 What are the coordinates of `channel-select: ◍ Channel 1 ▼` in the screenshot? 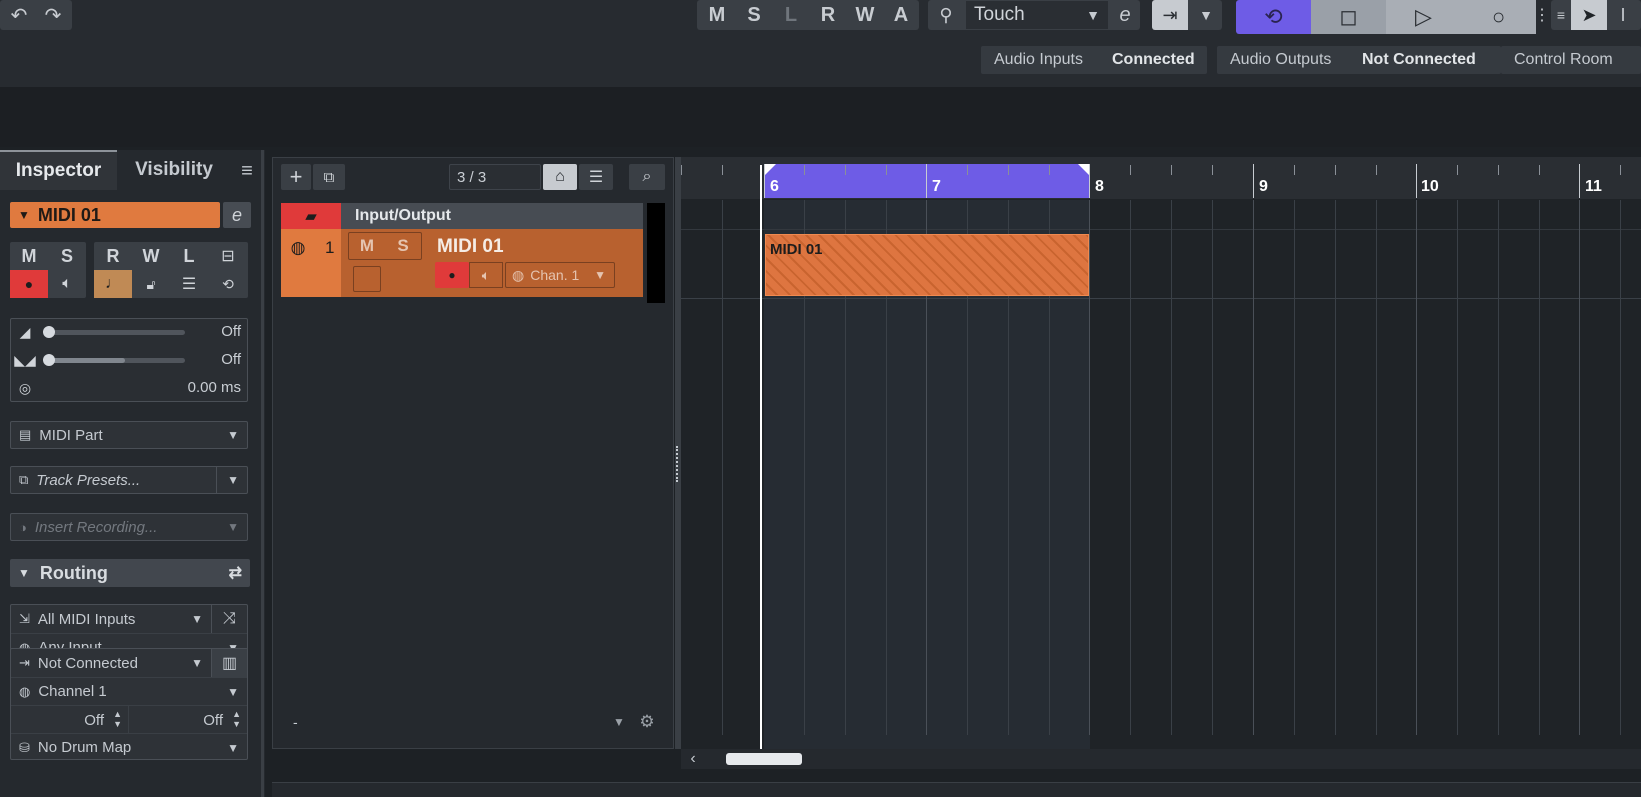 It's located at (129, 691).